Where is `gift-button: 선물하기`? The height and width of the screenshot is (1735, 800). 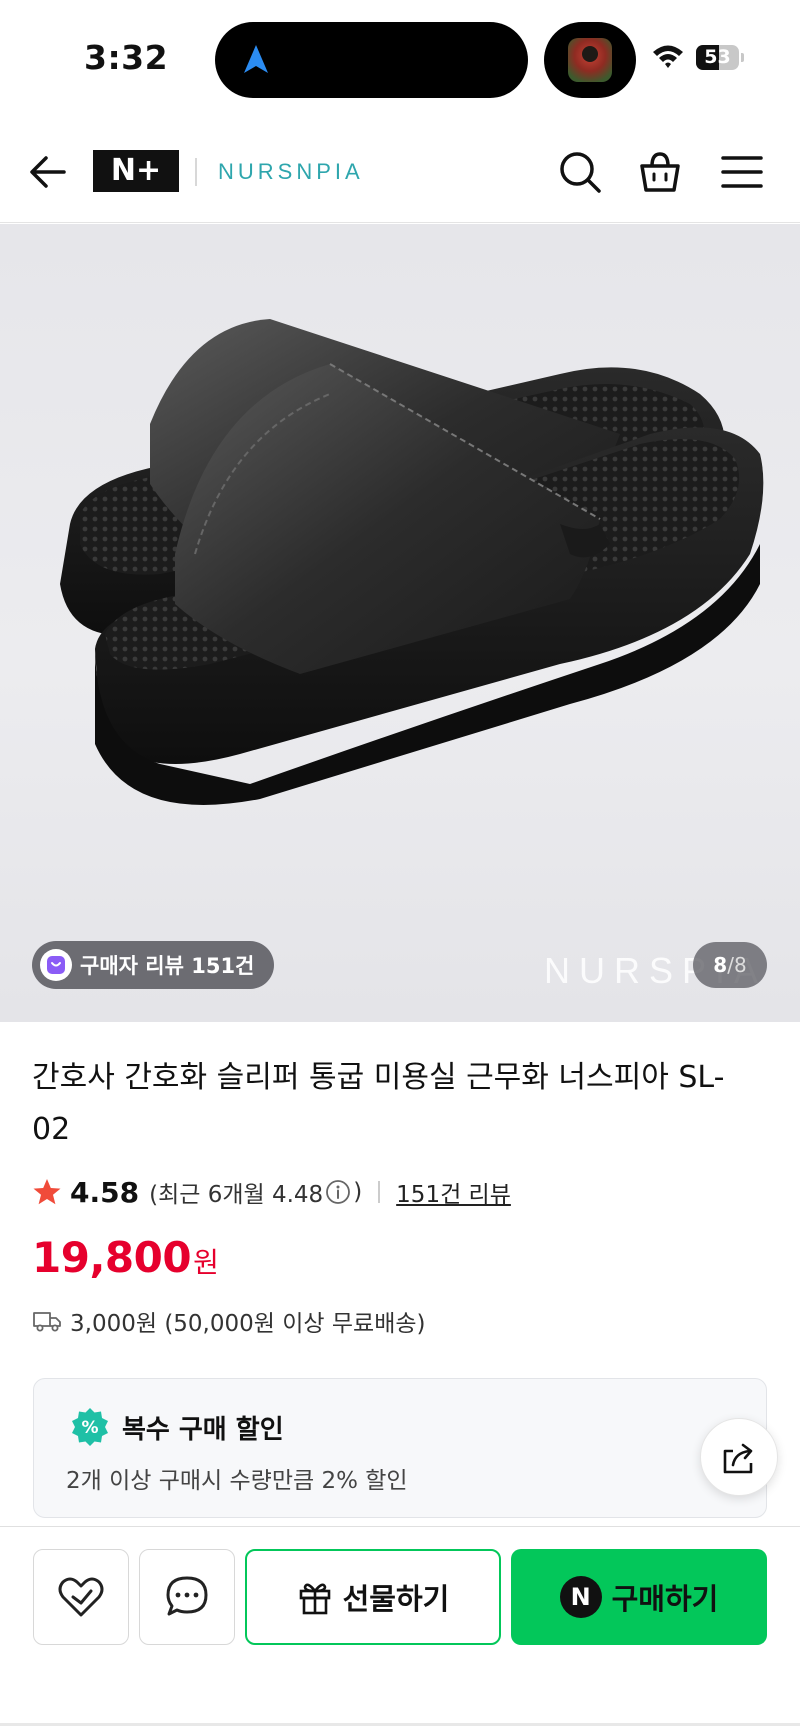 gift-button: 선물하기 is located at coordinates (373, 1597).